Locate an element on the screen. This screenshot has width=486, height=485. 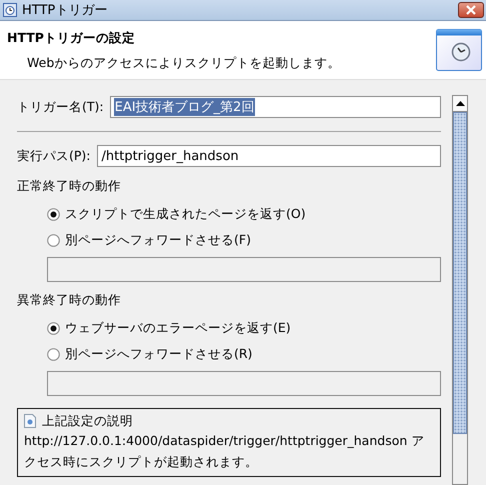
section-label: 異常終了時の動作 is located at coordinates (69, 300).